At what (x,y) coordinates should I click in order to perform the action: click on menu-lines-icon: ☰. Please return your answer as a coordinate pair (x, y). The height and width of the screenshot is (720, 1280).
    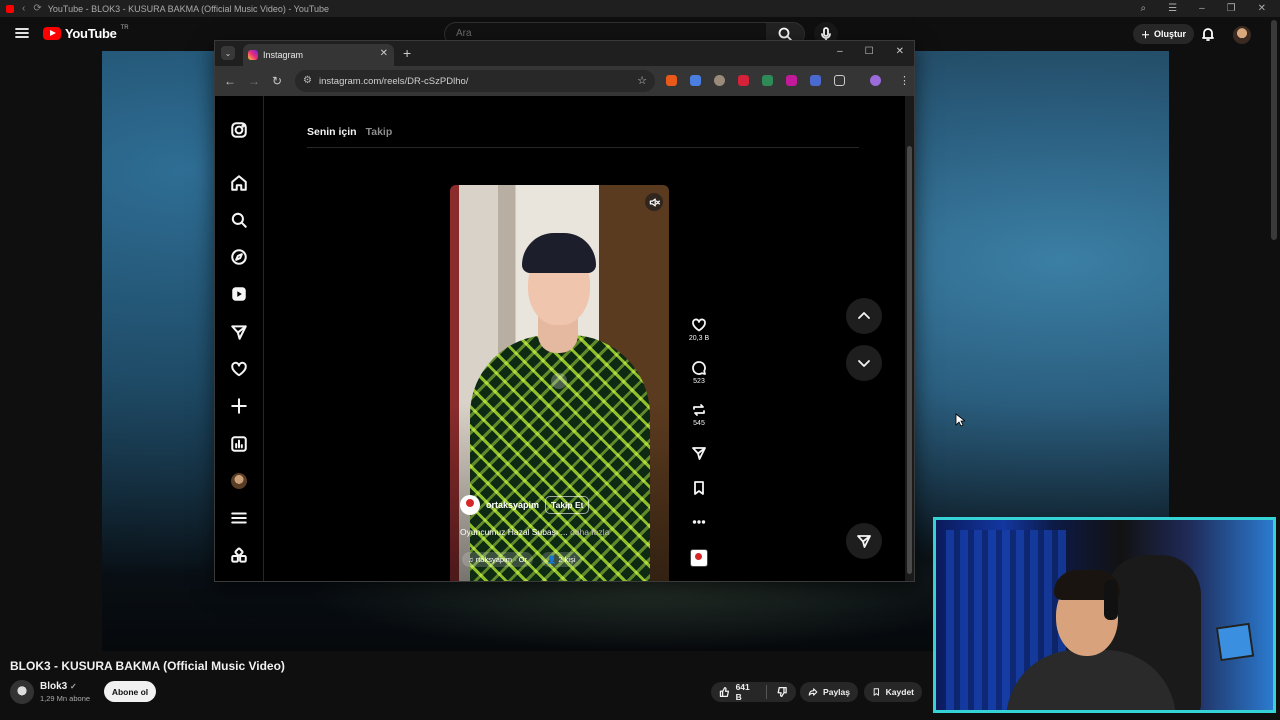
    Looking at the image, I should click on (1172, 8).